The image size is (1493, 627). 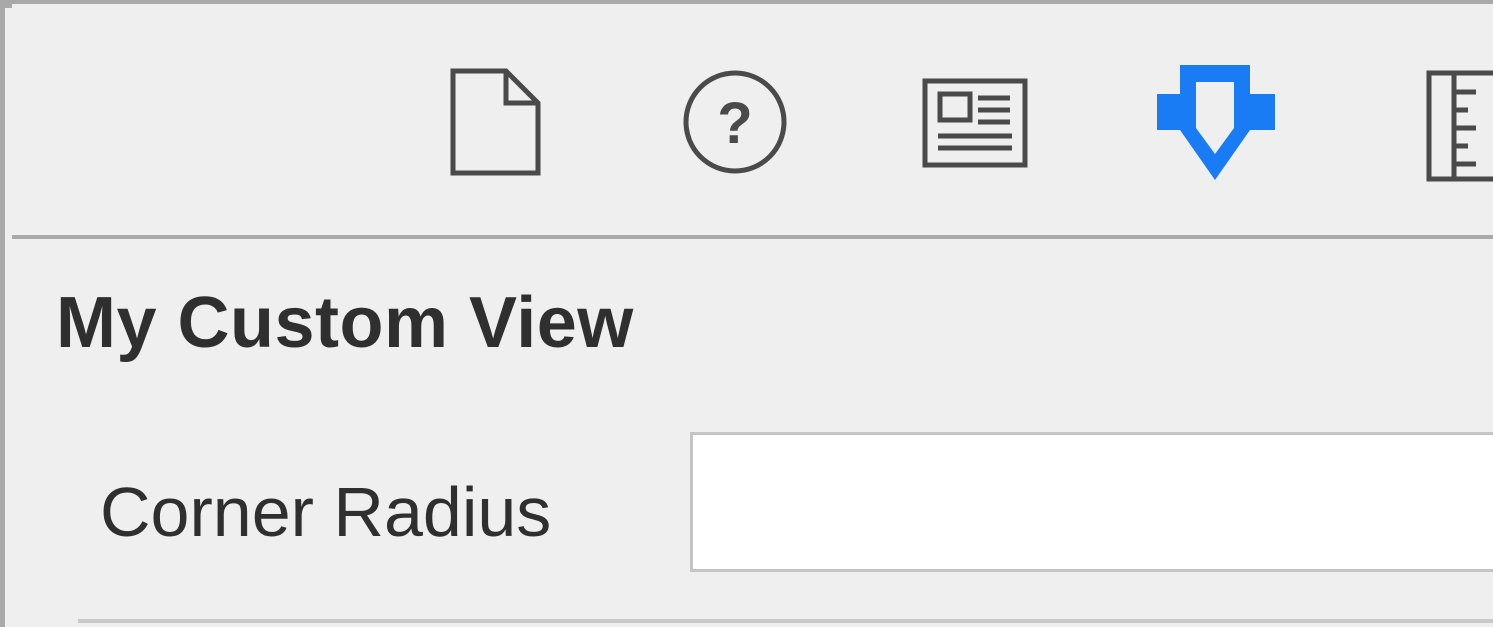 I want to click on tab-identity-inspector, so click(x=975, y=123).